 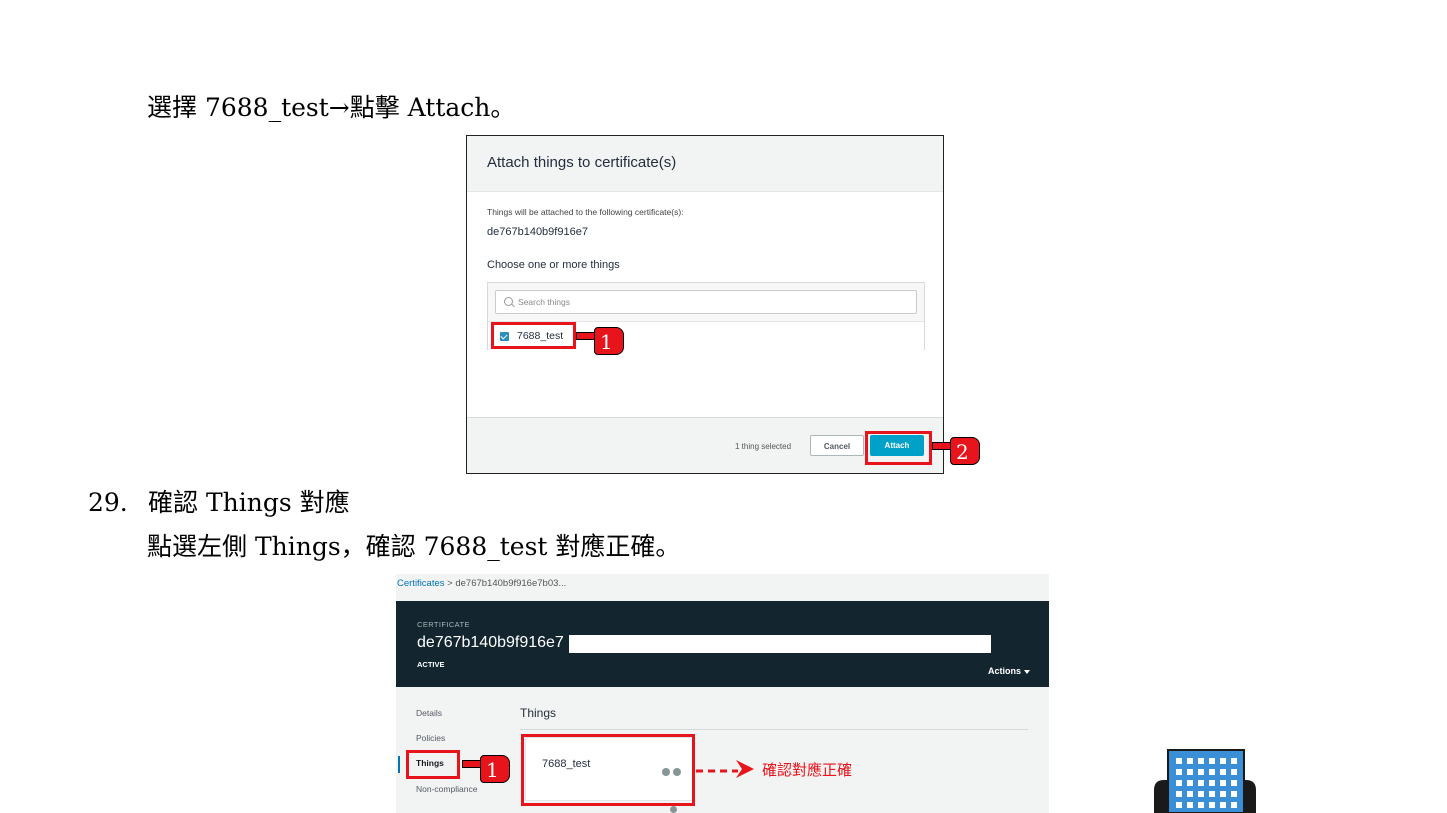 What do you see at coordinates (1005, 671) in the screenshot?
I see `actions-label: Actions` at bounding box center [1005, 671].